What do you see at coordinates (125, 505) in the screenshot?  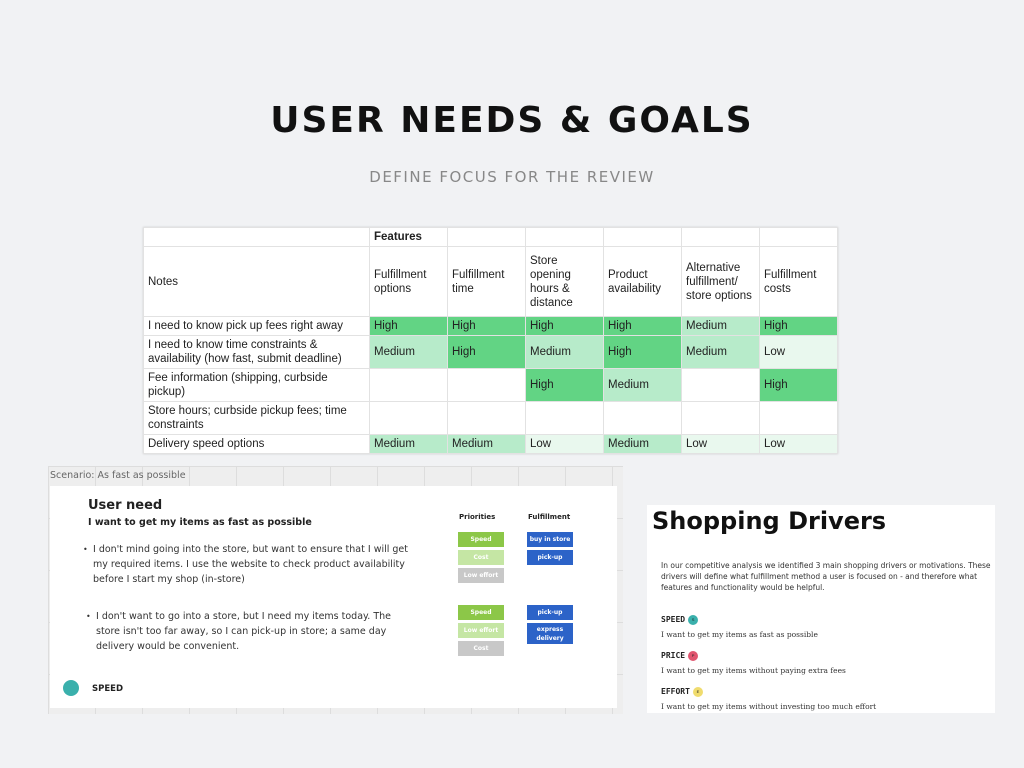 I see `user-need-title: User need` at bounding box center [125, 505].